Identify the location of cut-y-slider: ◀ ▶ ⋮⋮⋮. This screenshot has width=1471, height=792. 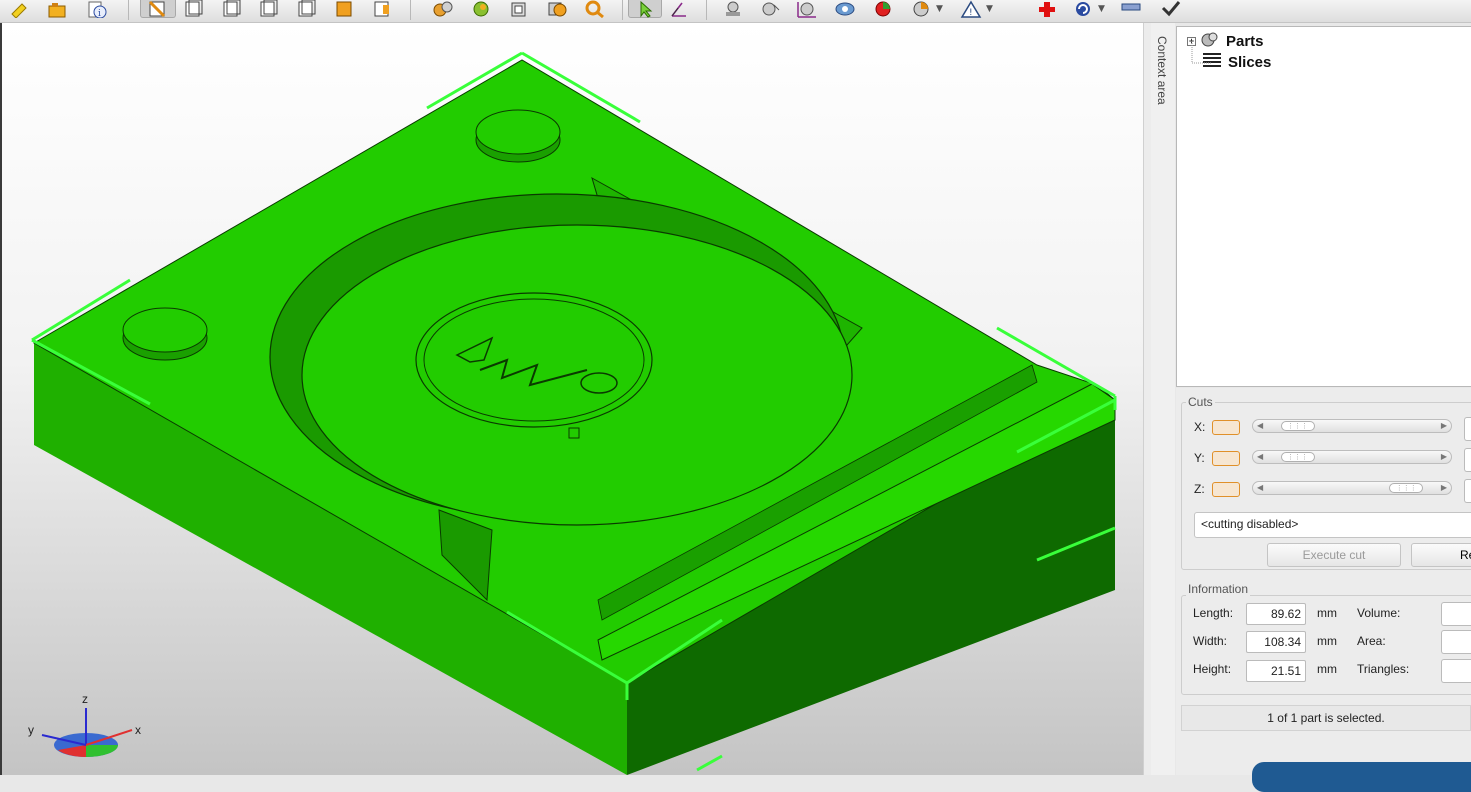
(1352, 457).